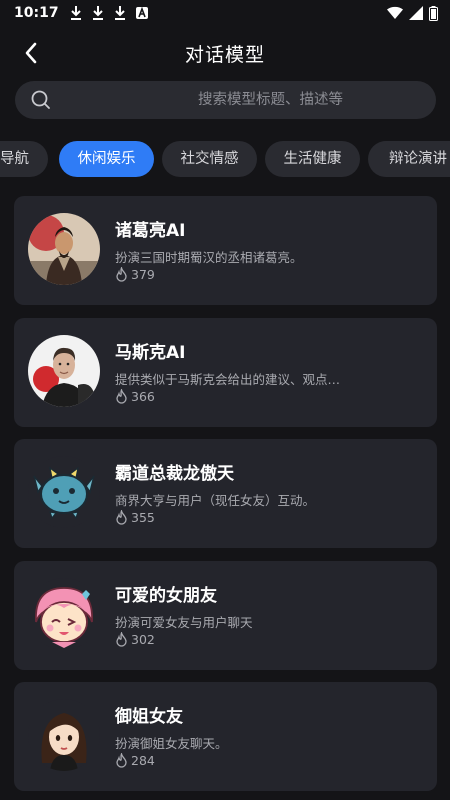 The width and height of the screenshot is (450, 800). What do you see at coordinates (171, 743) in the screenshot?
I see `card-description: 扮演御姐女友聊天。` at bounding box center [171, 743].